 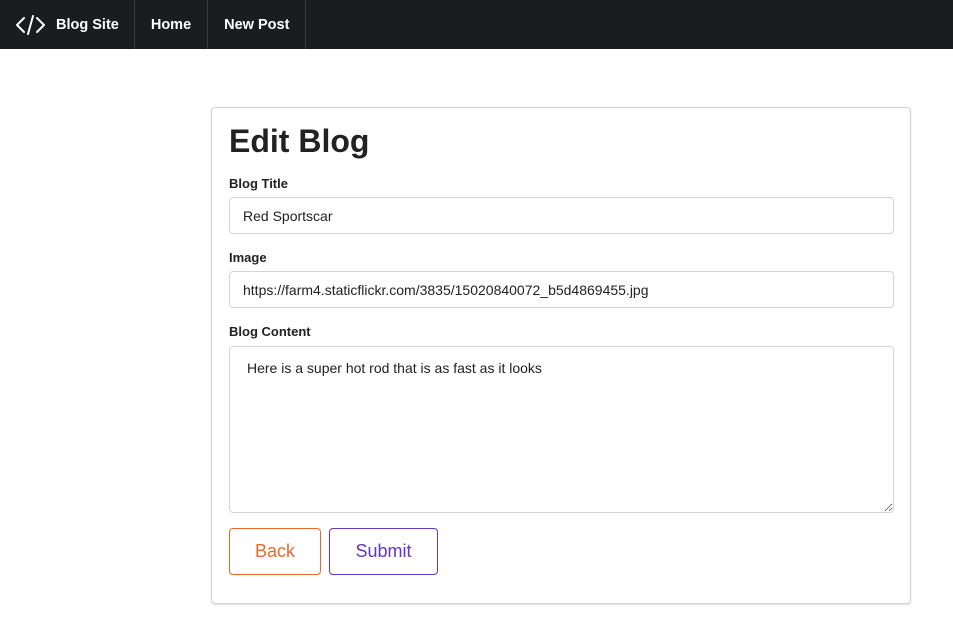 What do you see at coordinates (561, 289) in the screenshot?
I see `image-url-input` at bounding box center [561, 289].